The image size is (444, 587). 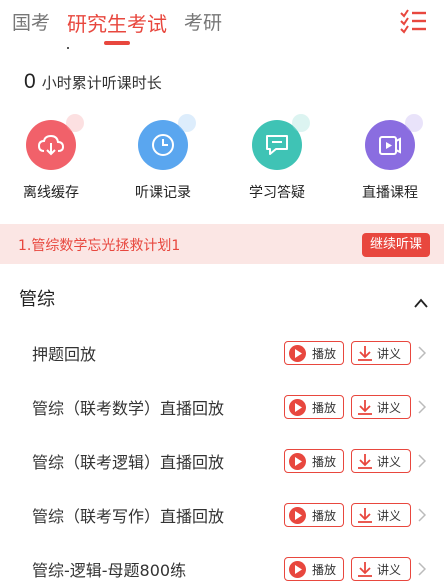 What do you see at coordinates (167, 142) in the screenshot?
I see `clock-icon` at bounding box center [167, 142].